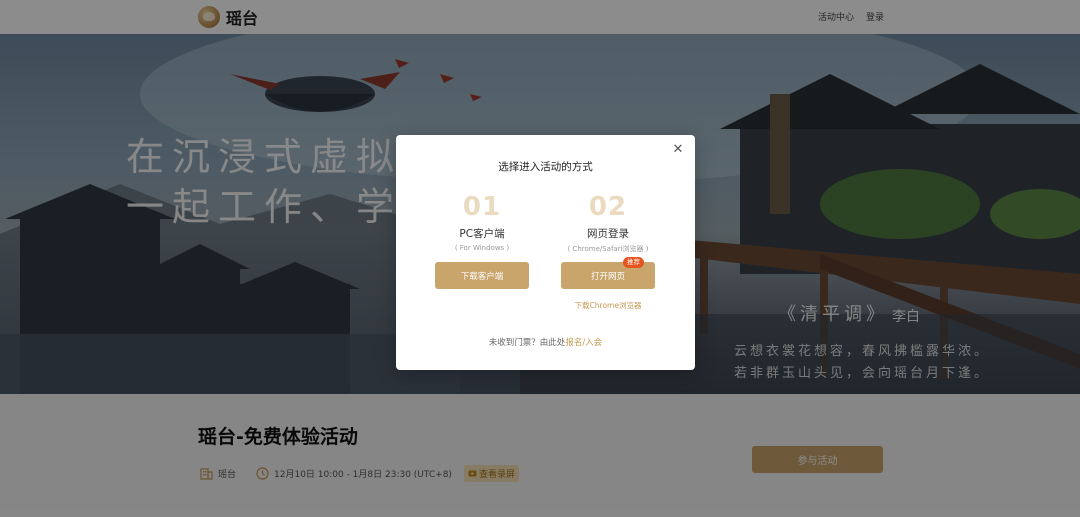  I want to click on dialog-footer: 未收到门票？由此处报名/入会, so click(545, 342).